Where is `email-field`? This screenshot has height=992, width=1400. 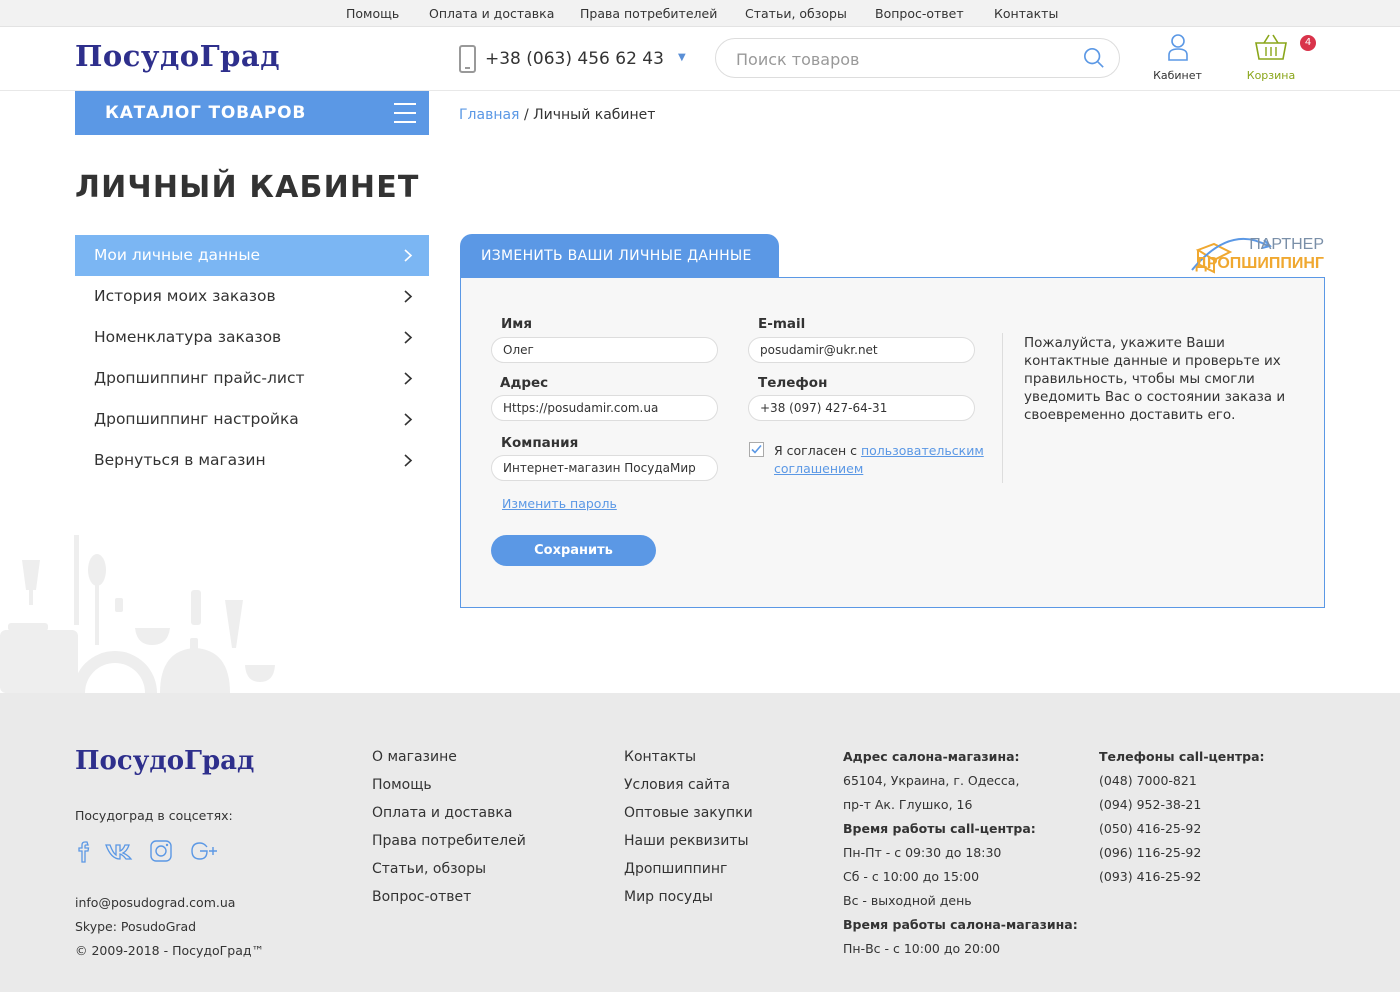 email-field is located at coordinates (861, 350).